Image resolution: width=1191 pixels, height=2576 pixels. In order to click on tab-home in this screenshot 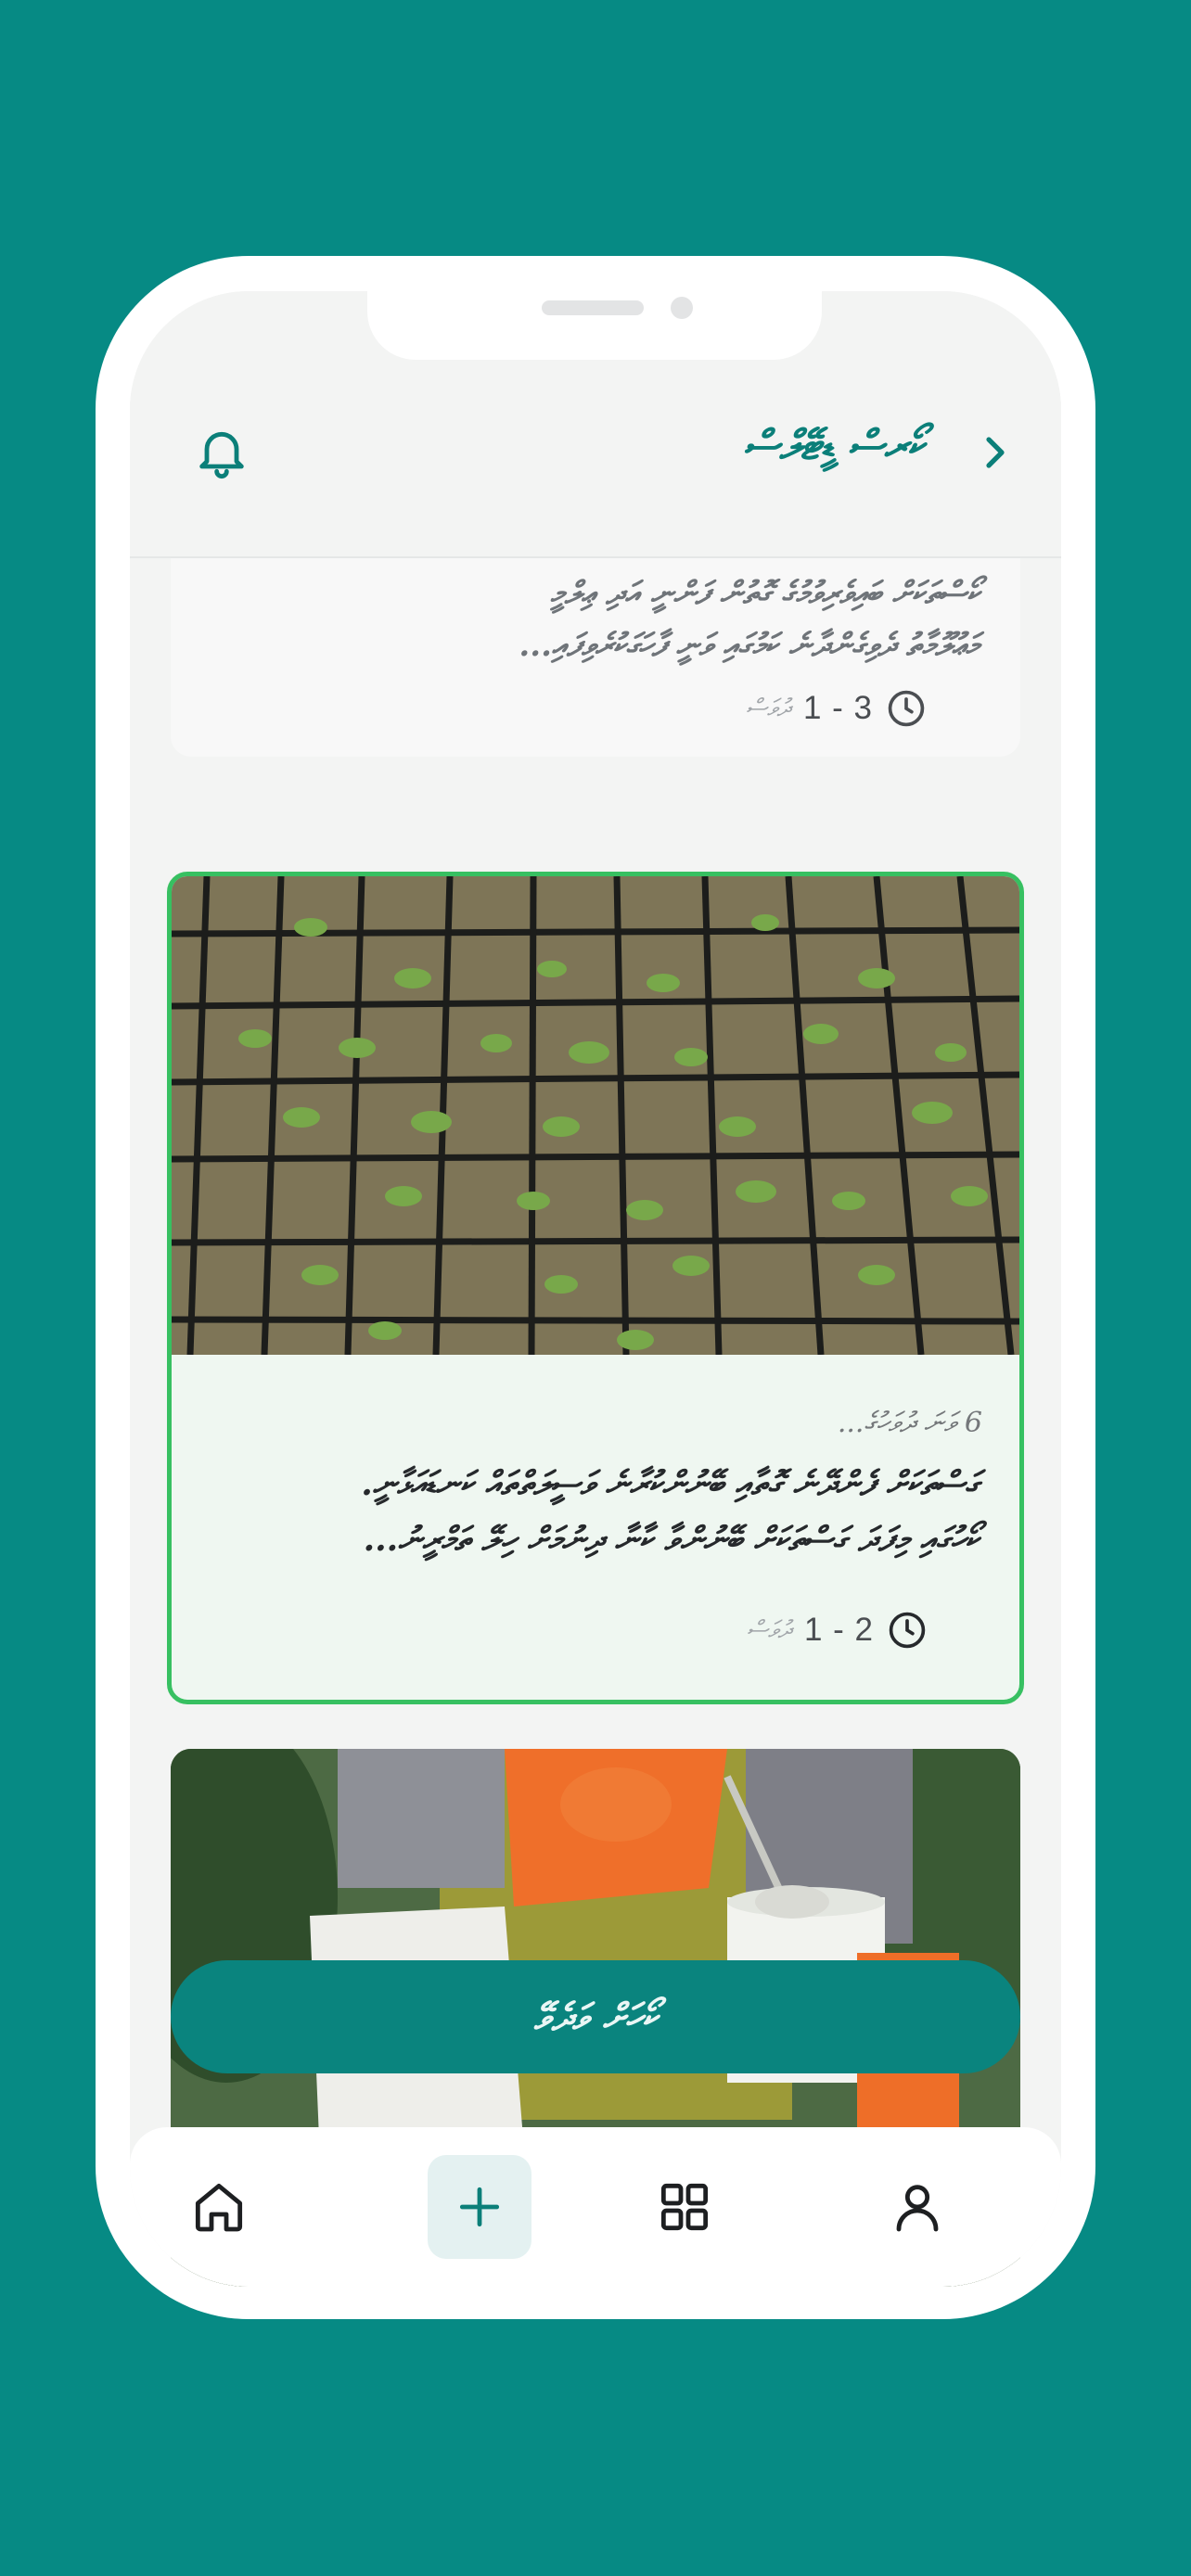, I will do `click(219, 2207)`.